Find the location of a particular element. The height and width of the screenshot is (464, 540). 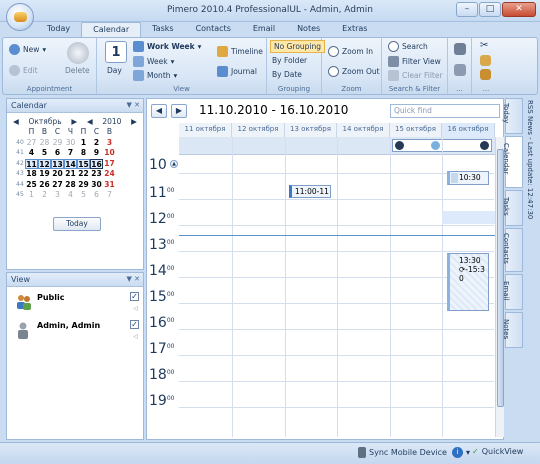

copy-icon is located at coordinates (485, 60).